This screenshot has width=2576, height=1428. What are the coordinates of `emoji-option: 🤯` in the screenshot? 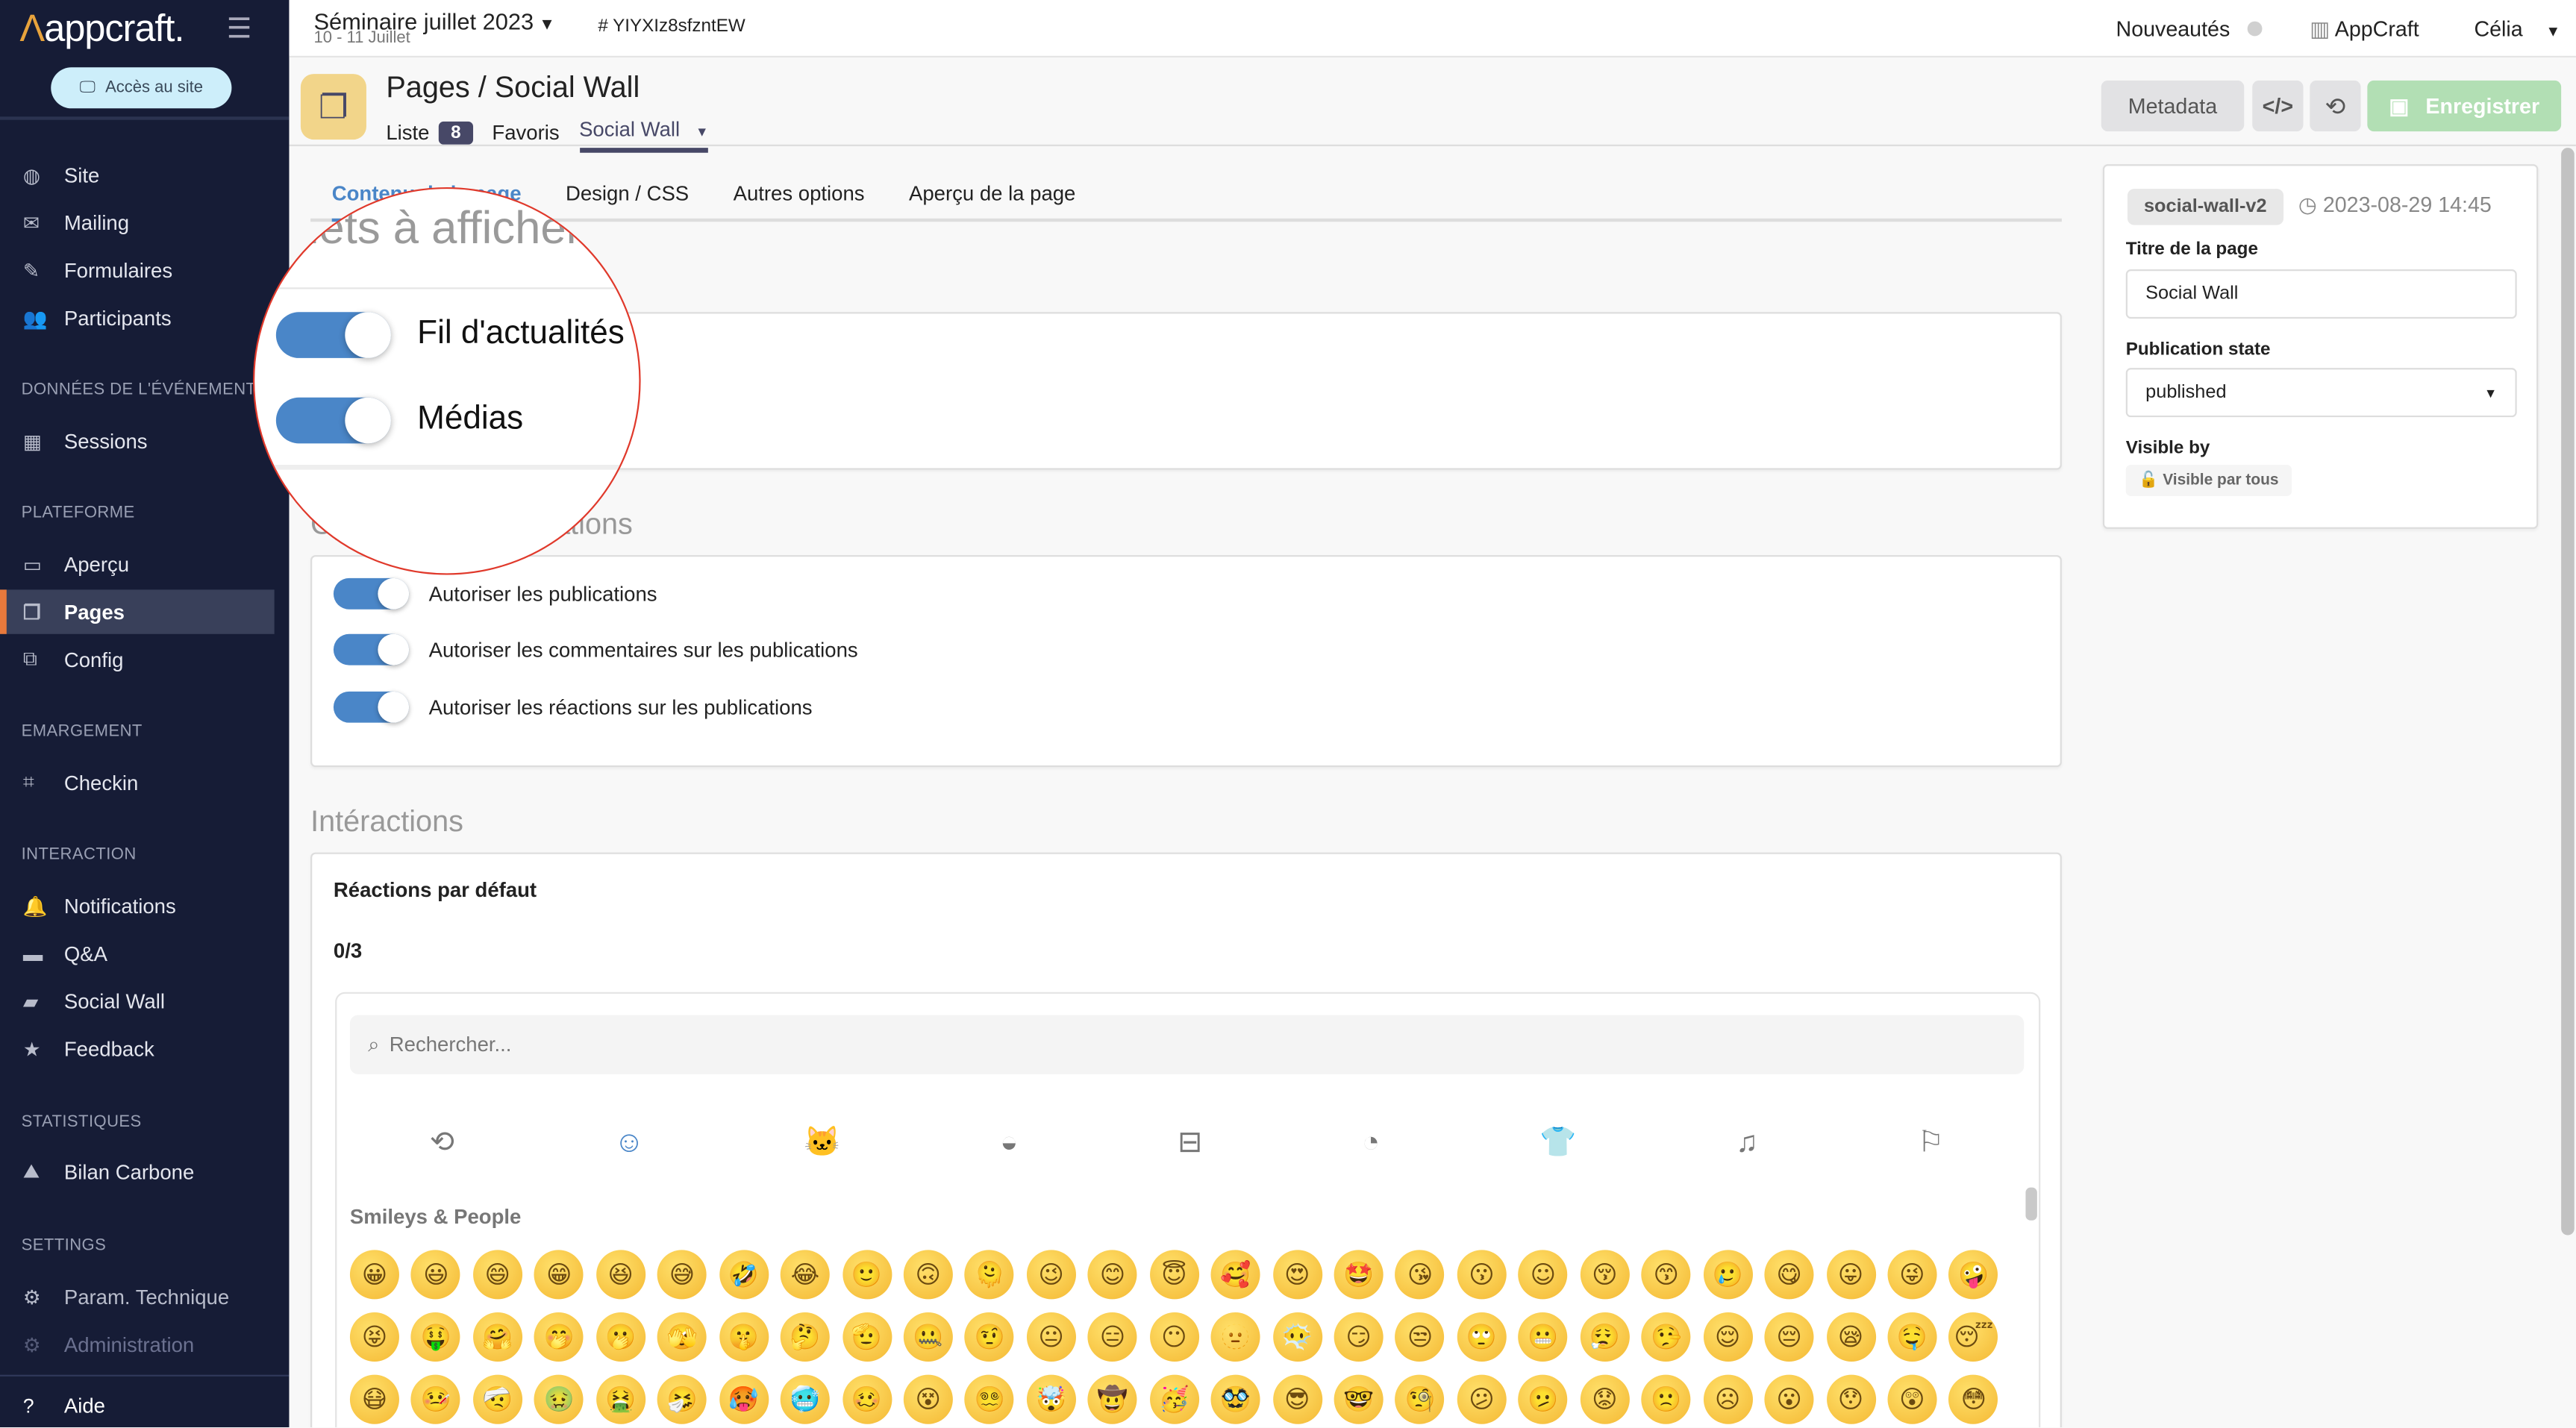 It's located at (1051, 1399).